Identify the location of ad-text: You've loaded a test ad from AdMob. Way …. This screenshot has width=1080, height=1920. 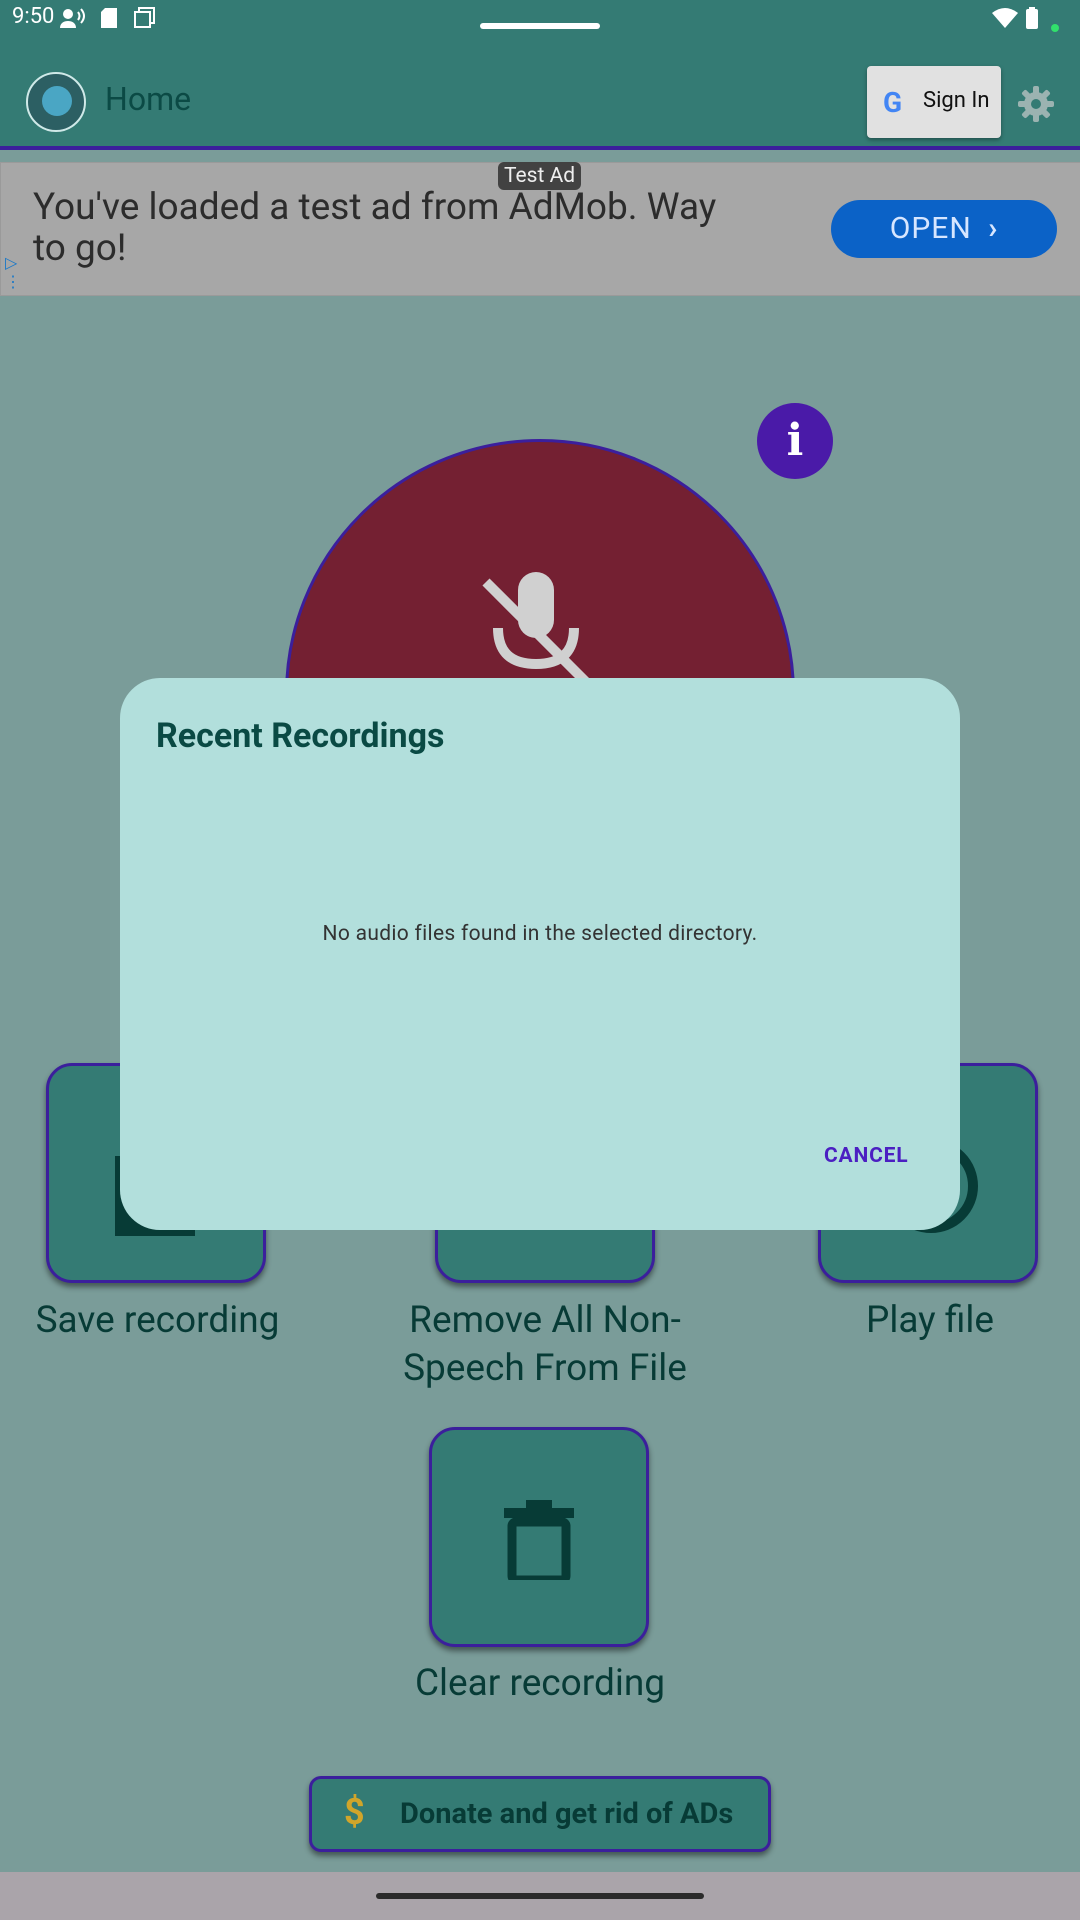
(375, 228).